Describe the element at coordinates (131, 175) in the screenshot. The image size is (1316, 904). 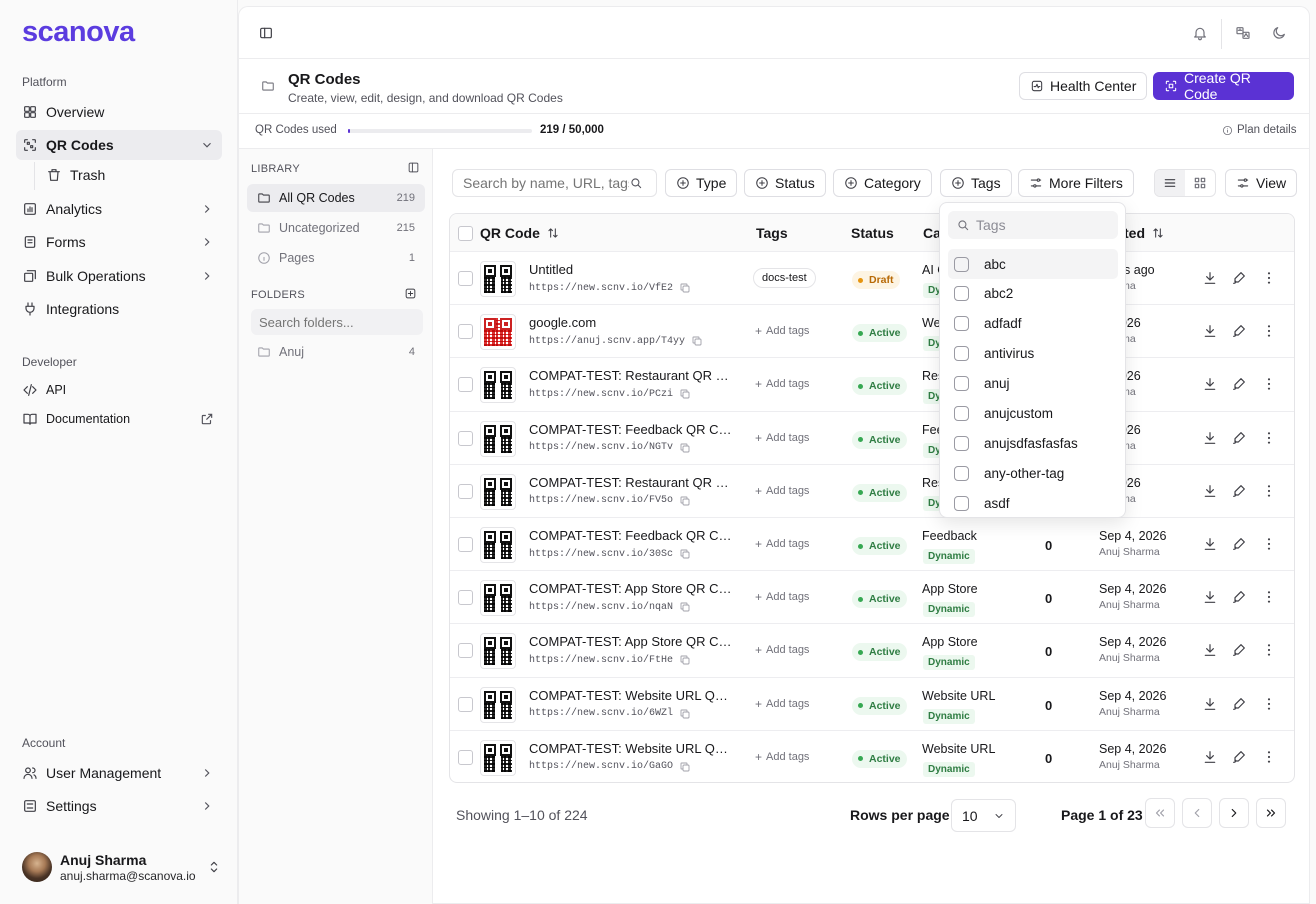
I see `sidebar-item-trash: Trash` at that location.